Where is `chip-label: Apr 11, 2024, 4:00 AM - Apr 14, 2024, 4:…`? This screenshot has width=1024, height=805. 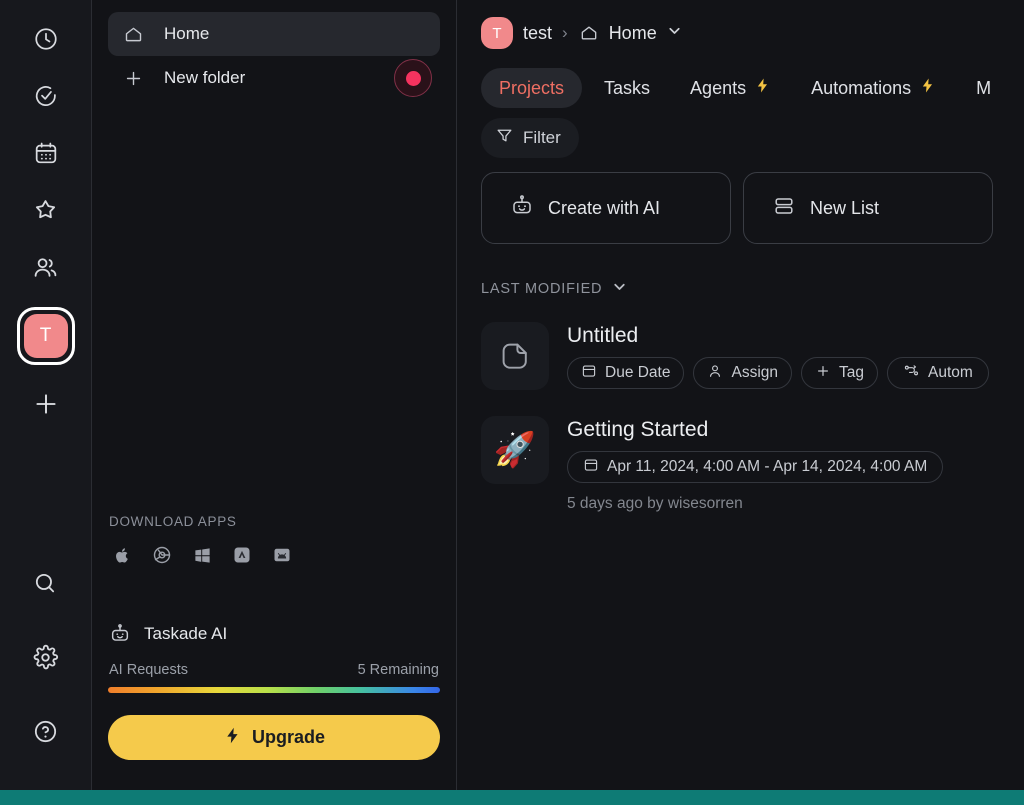
chip-label: Apr 11, 2024, 4:00 AM - Apr 14, 2024, 4:… is located at coordinates (767, 466).